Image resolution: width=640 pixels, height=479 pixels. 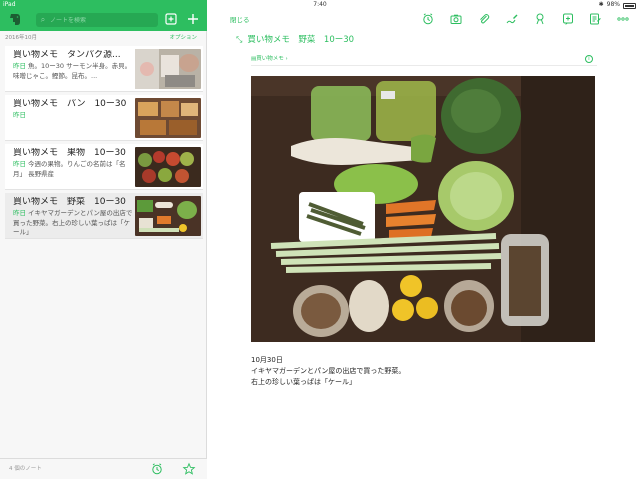 I want to click on note-title-bar: ⤡ 買い物メモ 野菜 10ー30, so click(x=426, y=40).